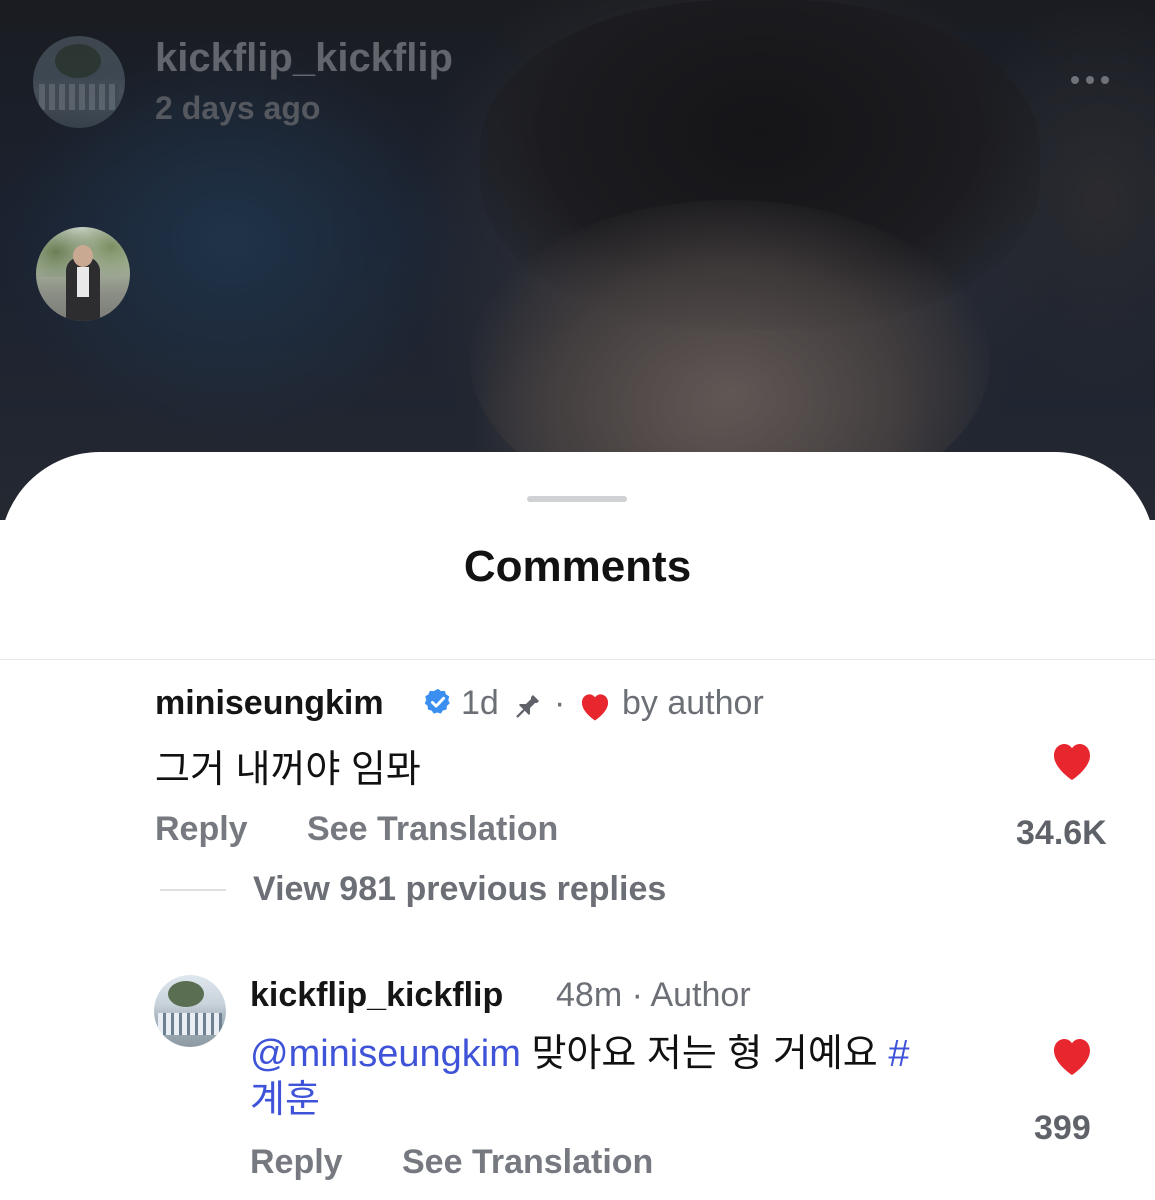 Image resolution: width=1155 pixels, height=1200 pixels. What do you see at coordinates (704, 1054) in the screenshot?
I see `reply-body-text: 맞아요 저는 형 거예요` at bounding box center [704, 1054].